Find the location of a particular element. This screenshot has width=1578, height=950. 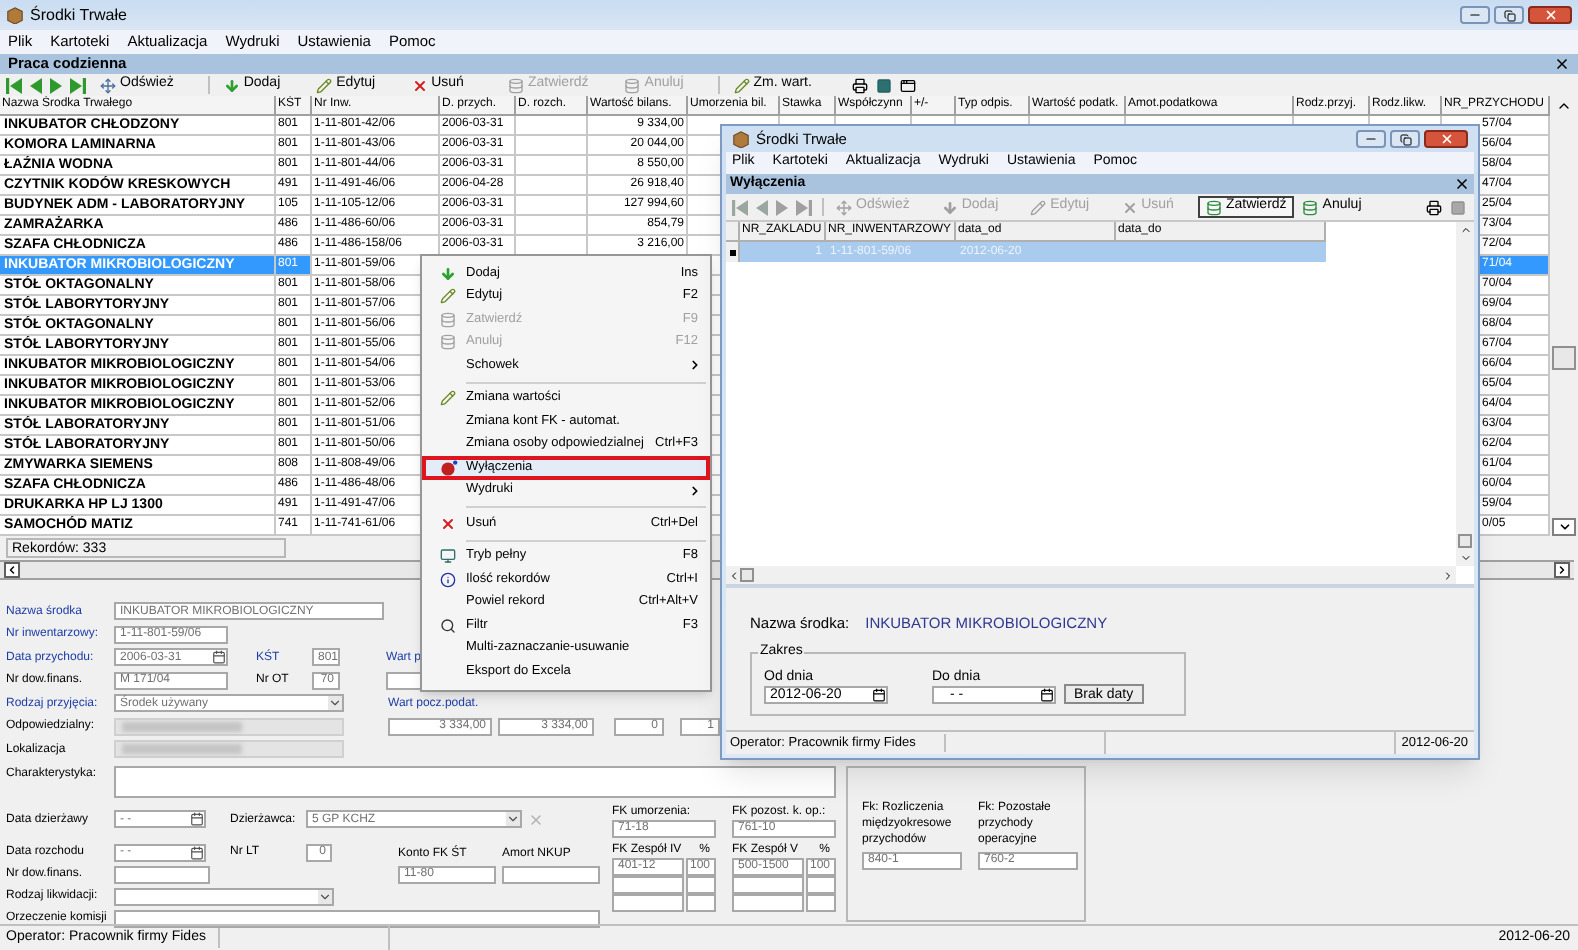

row-selector is located at coordinates (733, 252).